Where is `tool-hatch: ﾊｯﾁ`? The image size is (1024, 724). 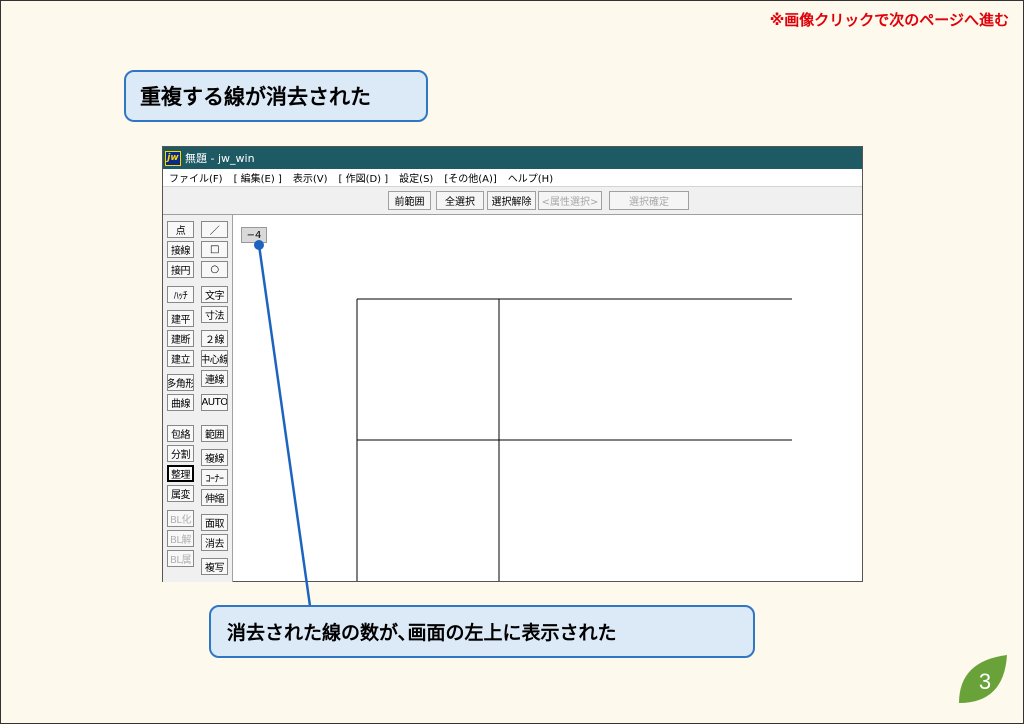 tool-hatch: ﾊｯﾁ is located at coordinates (180, 294).